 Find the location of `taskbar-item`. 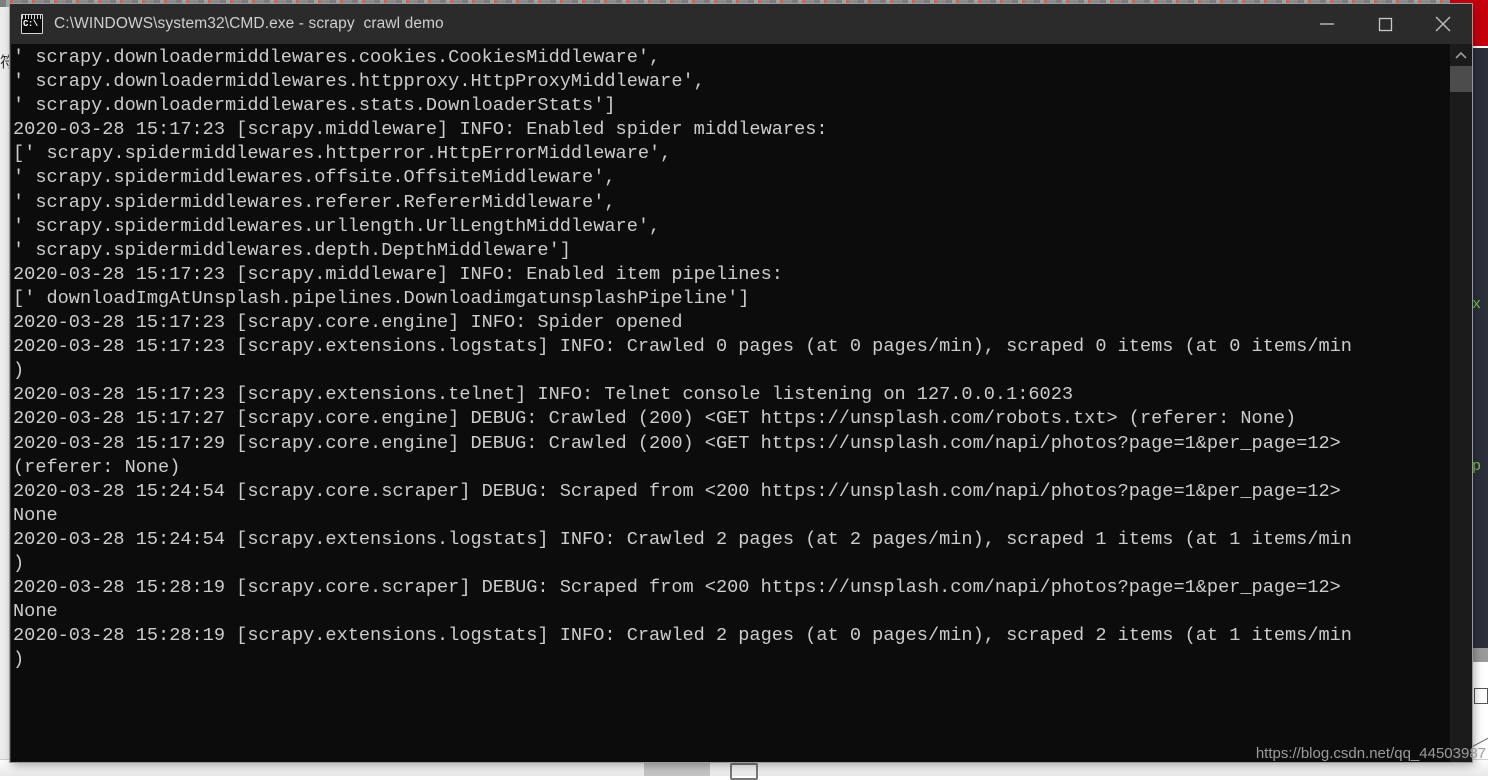

taskbar-item is located at coordinates (677, 769).